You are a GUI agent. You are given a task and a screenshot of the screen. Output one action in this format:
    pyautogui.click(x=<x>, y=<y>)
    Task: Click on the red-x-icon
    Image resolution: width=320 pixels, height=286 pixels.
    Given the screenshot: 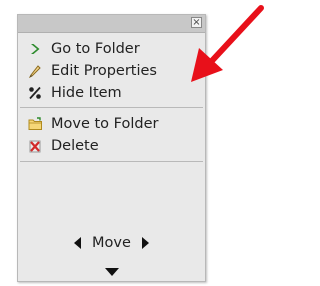 What is the action you would take?
    pyautogui.click(x=35, y=146)
    